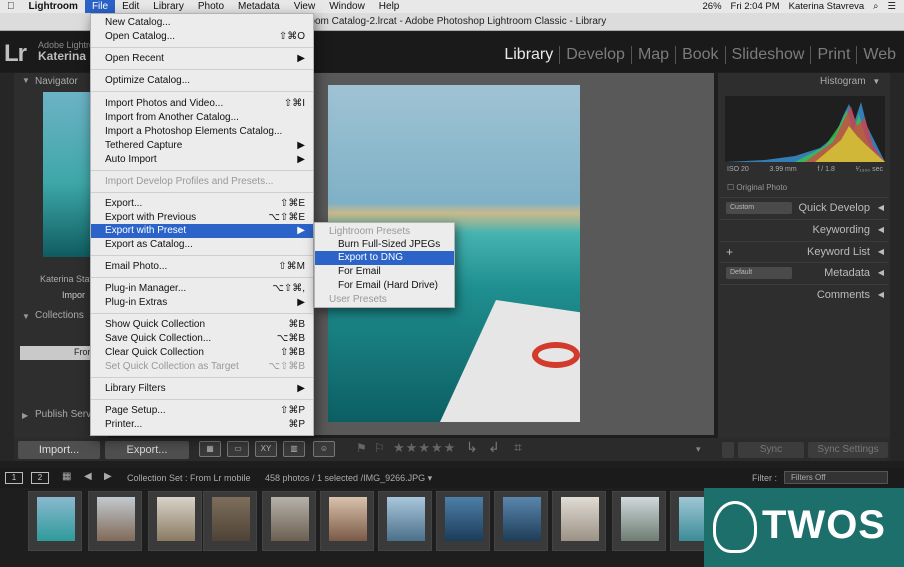  What do you see at coordinates (68, 174) in the screenshot?
I see `navigator-preview` at bounding box center [68, 174].